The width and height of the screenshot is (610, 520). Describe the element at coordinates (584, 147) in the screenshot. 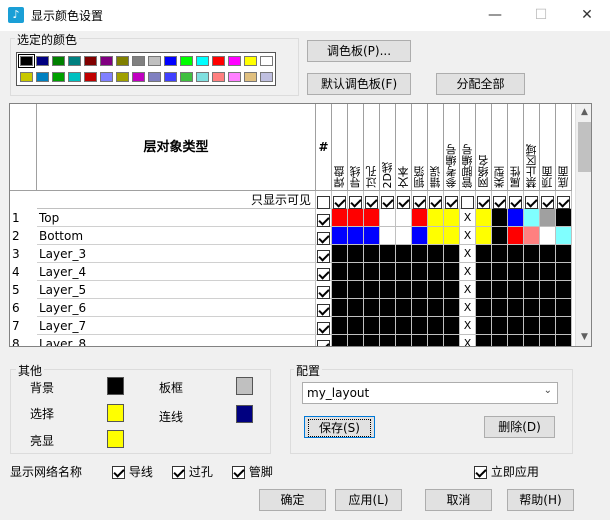

I see `scrollbar-thumb` at that location.